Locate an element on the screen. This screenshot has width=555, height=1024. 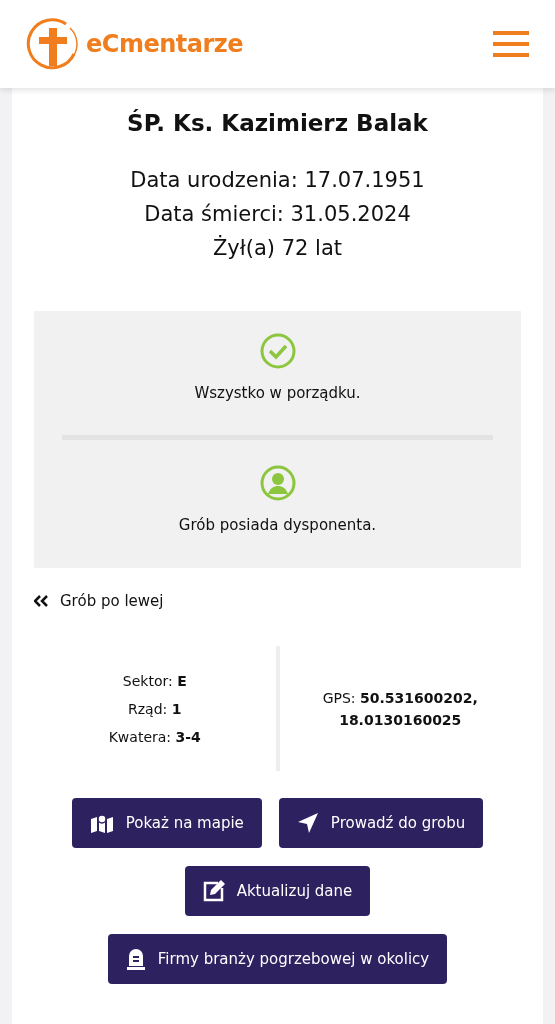
menu-icon is located at coordinates (511, 44).